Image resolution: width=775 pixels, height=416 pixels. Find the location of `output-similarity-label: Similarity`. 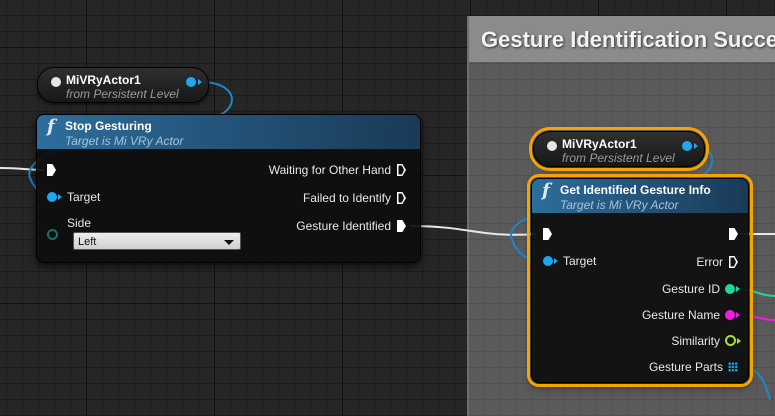

output-similarity-label: Similarity is located at coordinates (695, 341).